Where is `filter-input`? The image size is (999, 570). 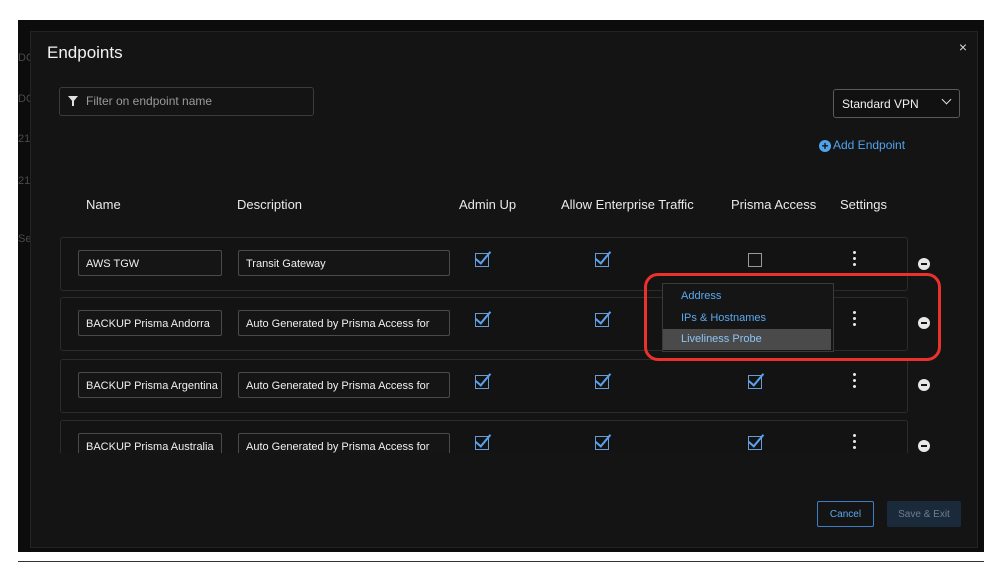 filter-input is located at coordinates (196, 100).